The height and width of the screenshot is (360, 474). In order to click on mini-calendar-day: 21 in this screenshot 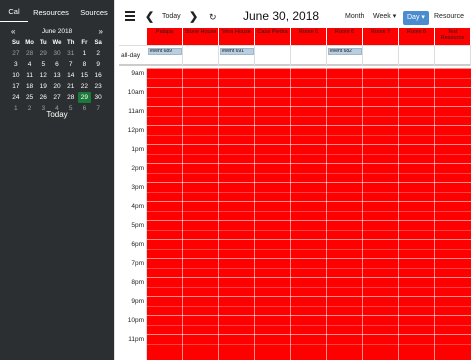, I will do `click(71, 86)`.